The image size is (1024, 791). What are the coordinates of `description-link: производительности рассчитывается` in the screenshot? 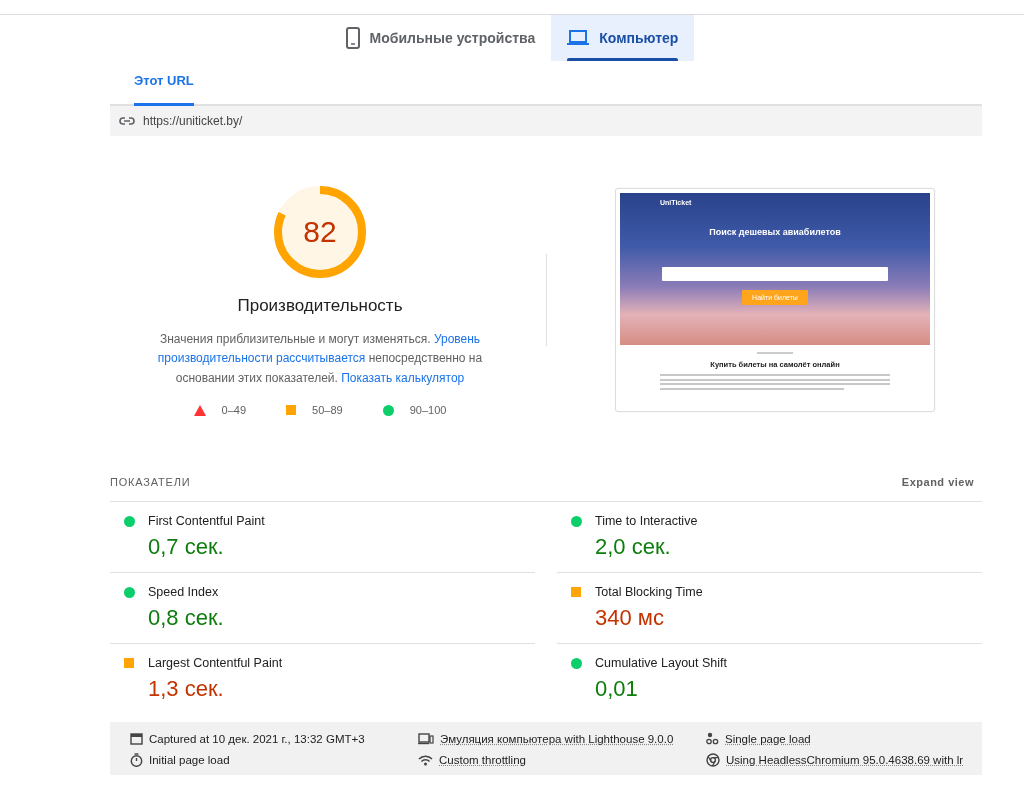 It's located at (261, 358).